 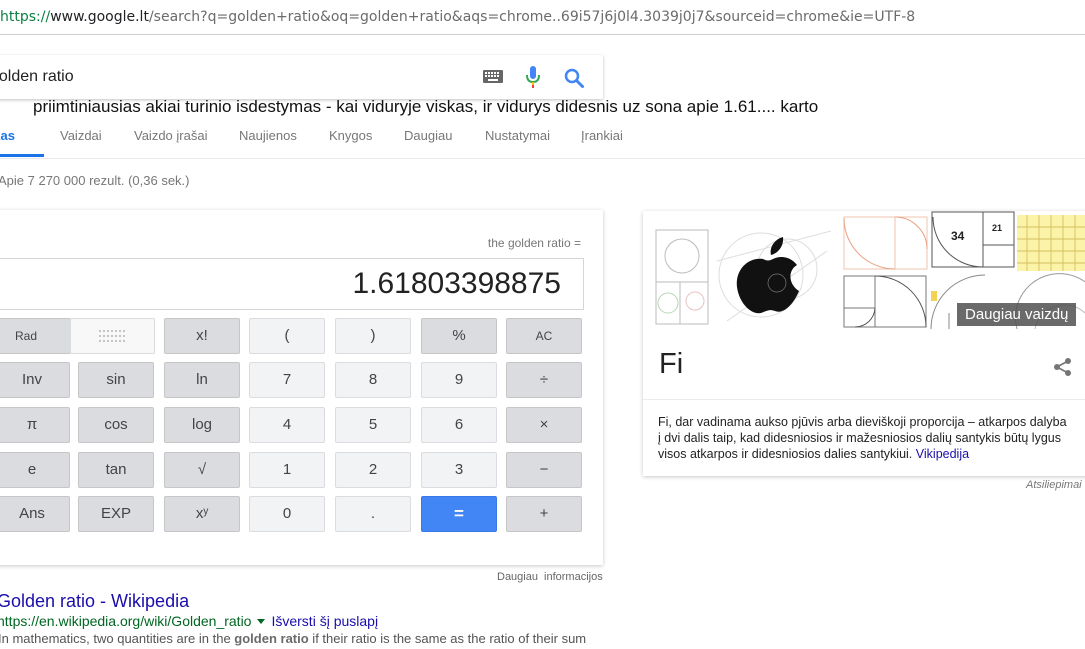 I want to click on all-clear-button: AC, so click(x=544, y=336).